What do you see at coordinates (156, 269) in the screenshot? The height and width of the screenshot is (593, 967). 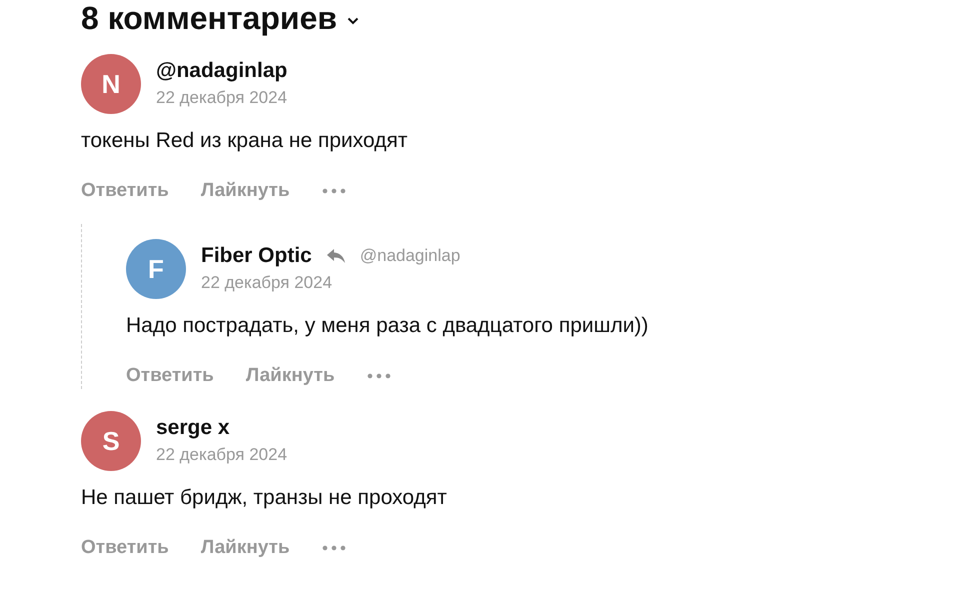 I see `avatar: F` at bounding box center [156, 269].